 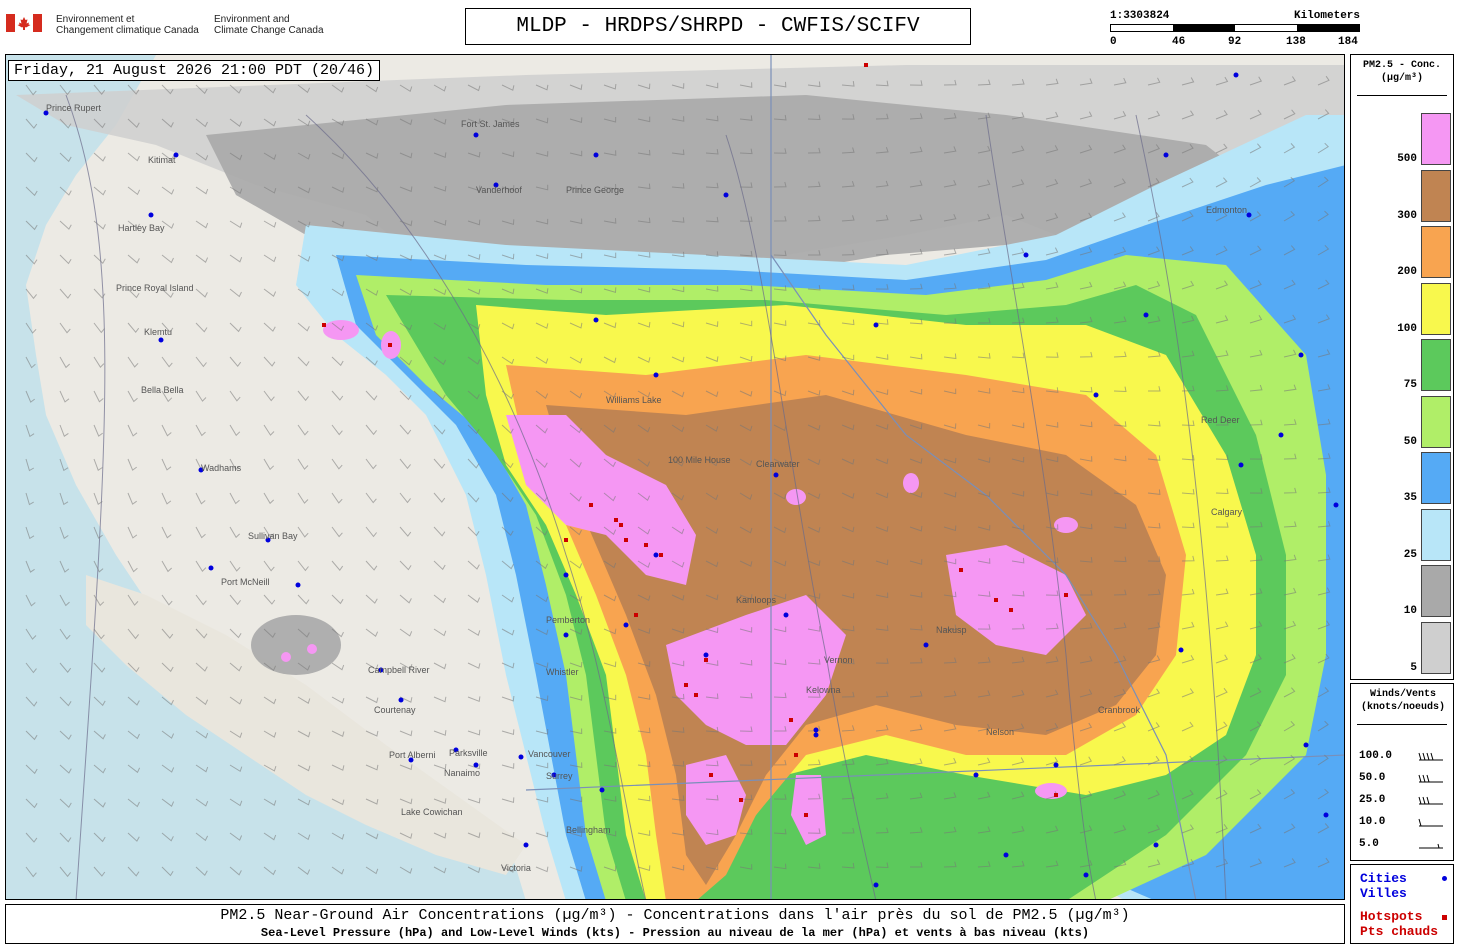 What do you see at coordinates (756, 600) in the screenshot?
I see `place-label: Kamloops` at bounding box center [756, 600].